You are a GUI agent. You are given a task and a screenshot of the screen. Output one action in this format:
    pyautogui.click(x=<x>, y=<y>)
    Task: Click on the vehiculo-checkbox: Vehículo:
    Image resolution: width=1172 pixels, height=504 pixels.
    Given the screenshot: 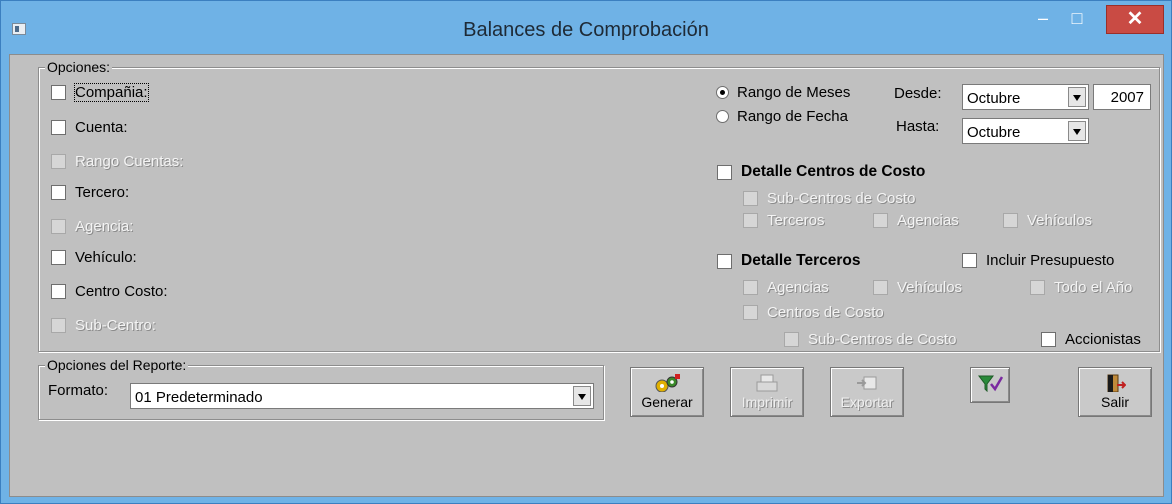 What is the action you would take?
    pyautogui.click(x=94, y=257)
    